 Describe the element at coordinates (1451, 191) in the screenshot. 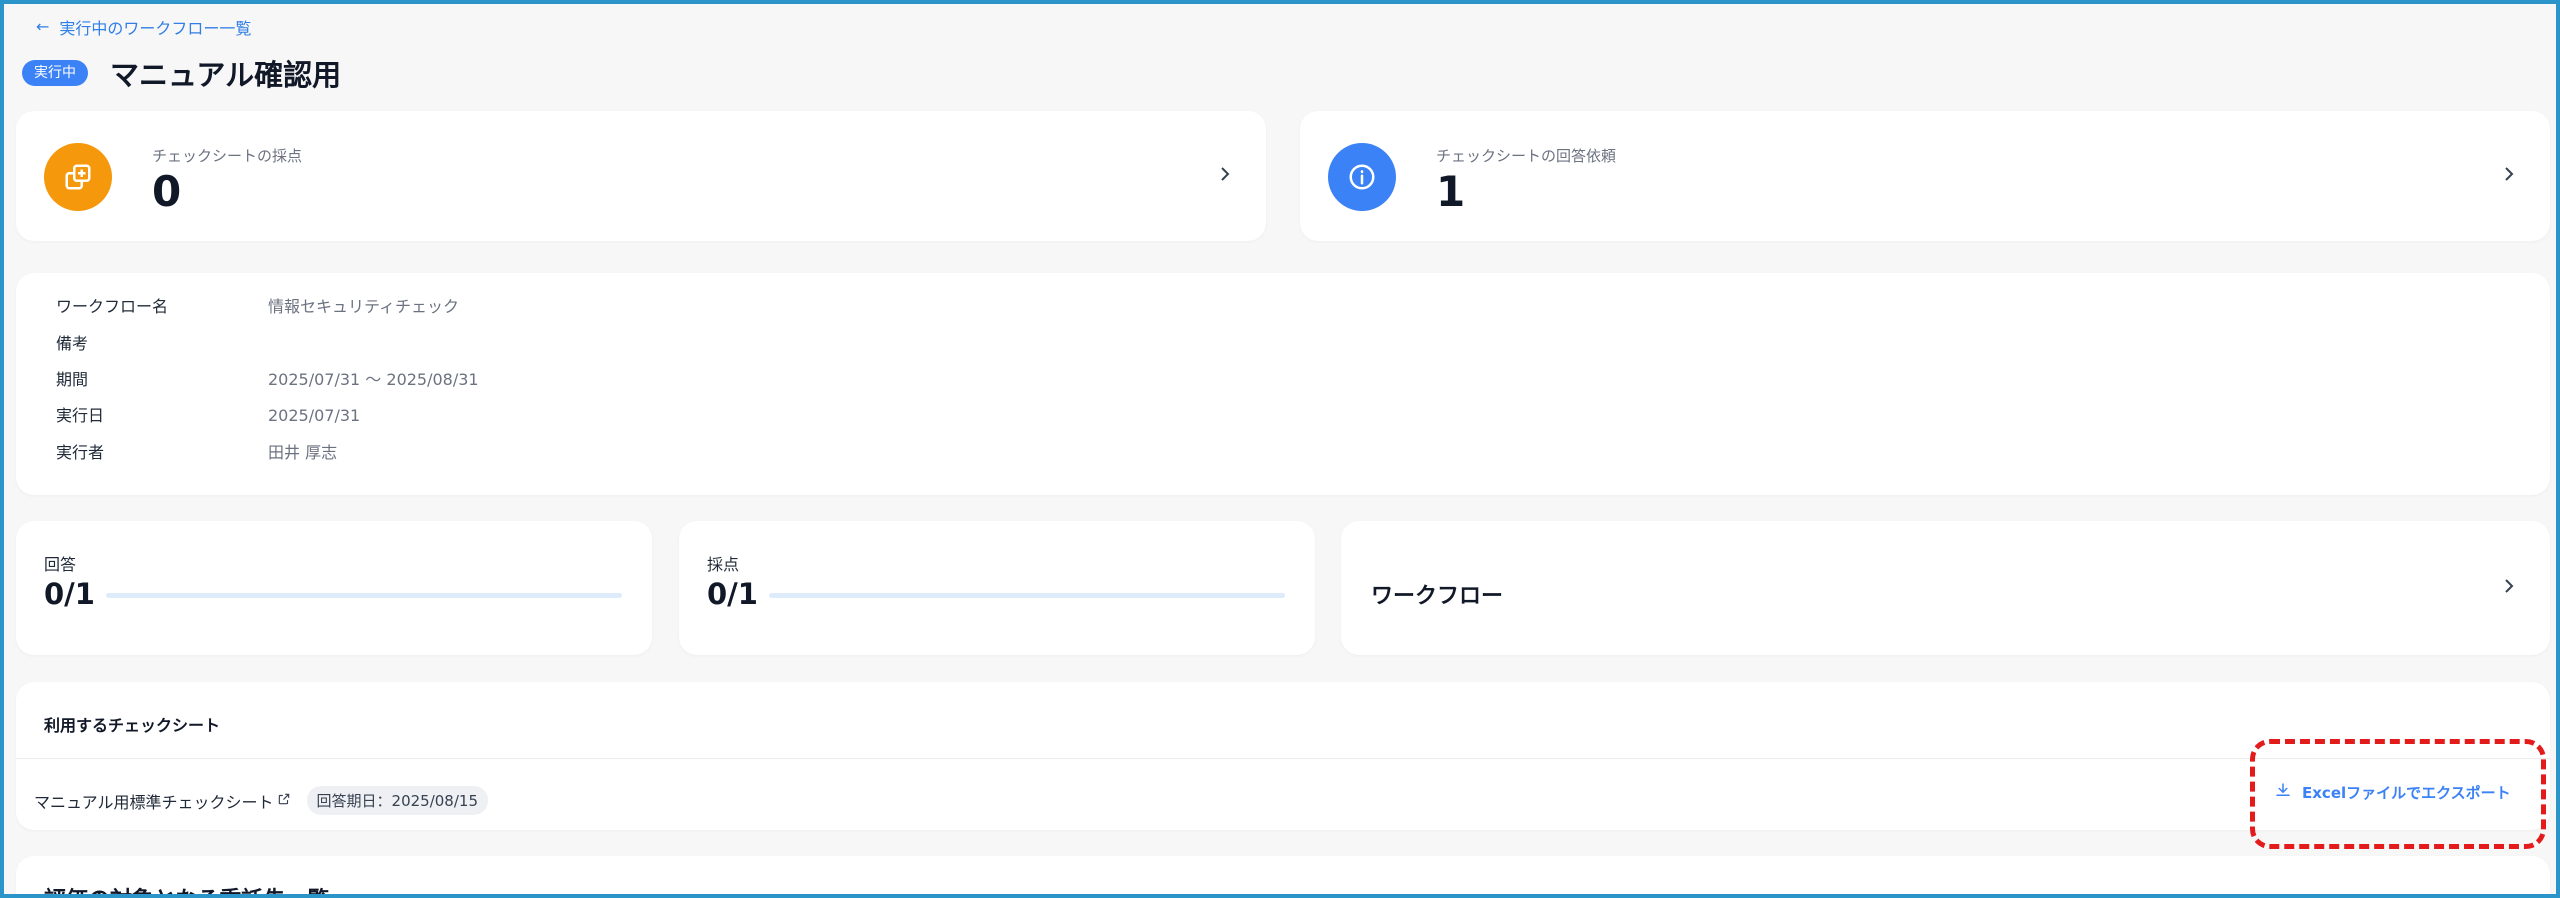

I see `stat-value: 1` at that location.